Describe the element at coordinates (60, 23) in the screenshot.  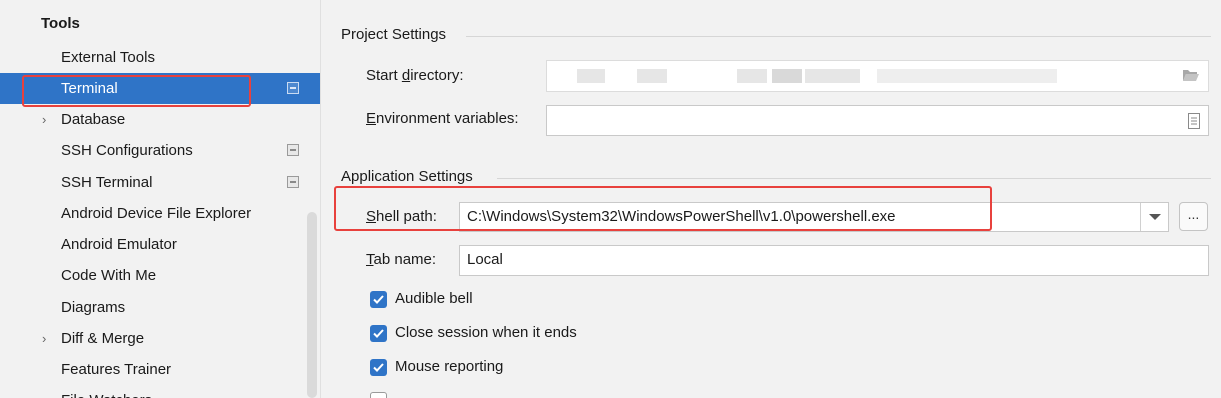
I see `sidebar-header: Tools` at that location.